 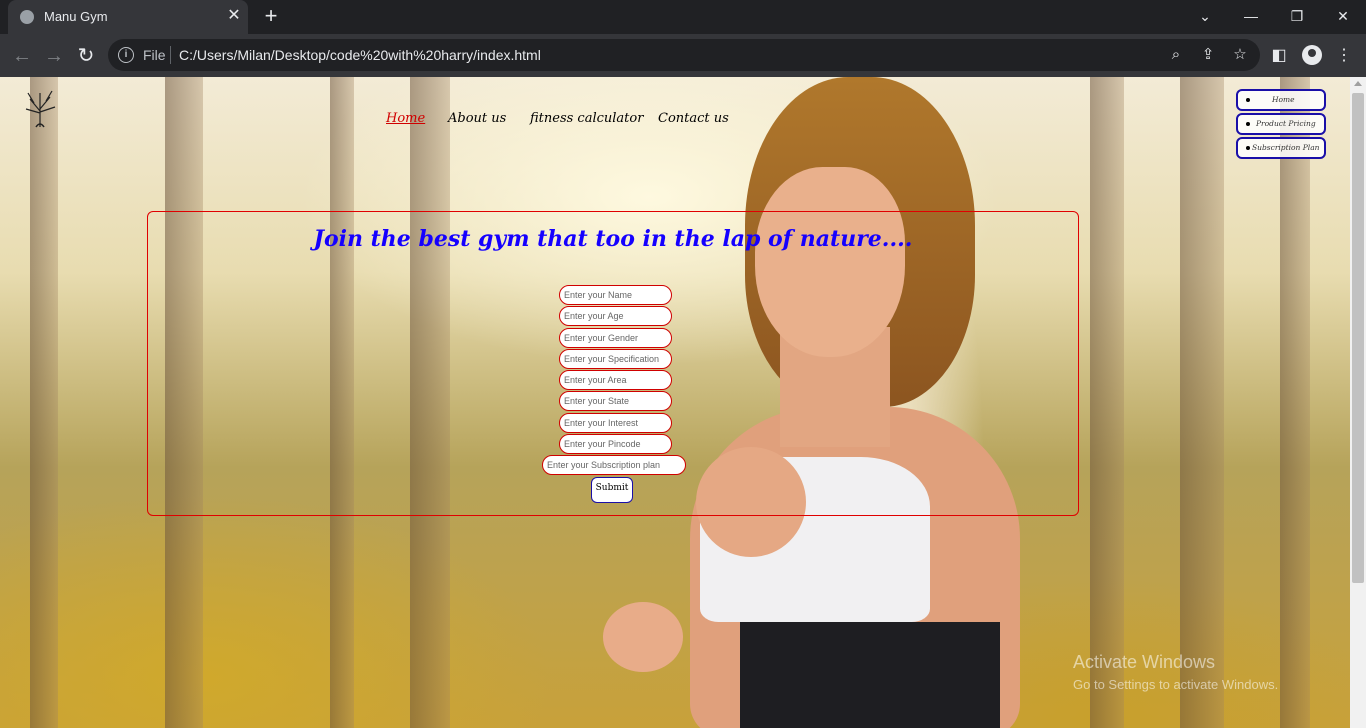 I want to click on gender-field: Enter your Gender, so click(x=615, y=338).